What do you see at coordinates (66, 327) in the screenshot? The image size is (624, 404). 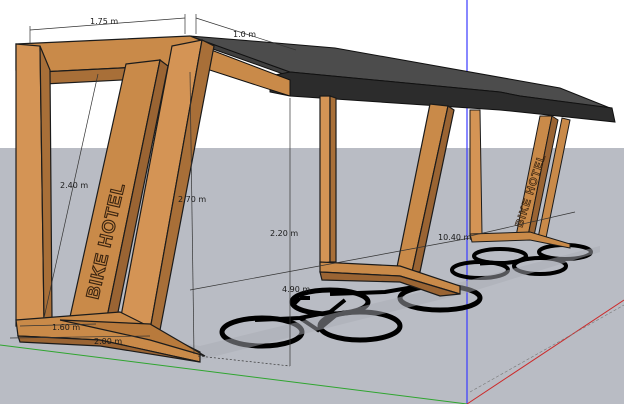 I see `dim-base-depth: 1.60 m` at bounding box center [66, 327].